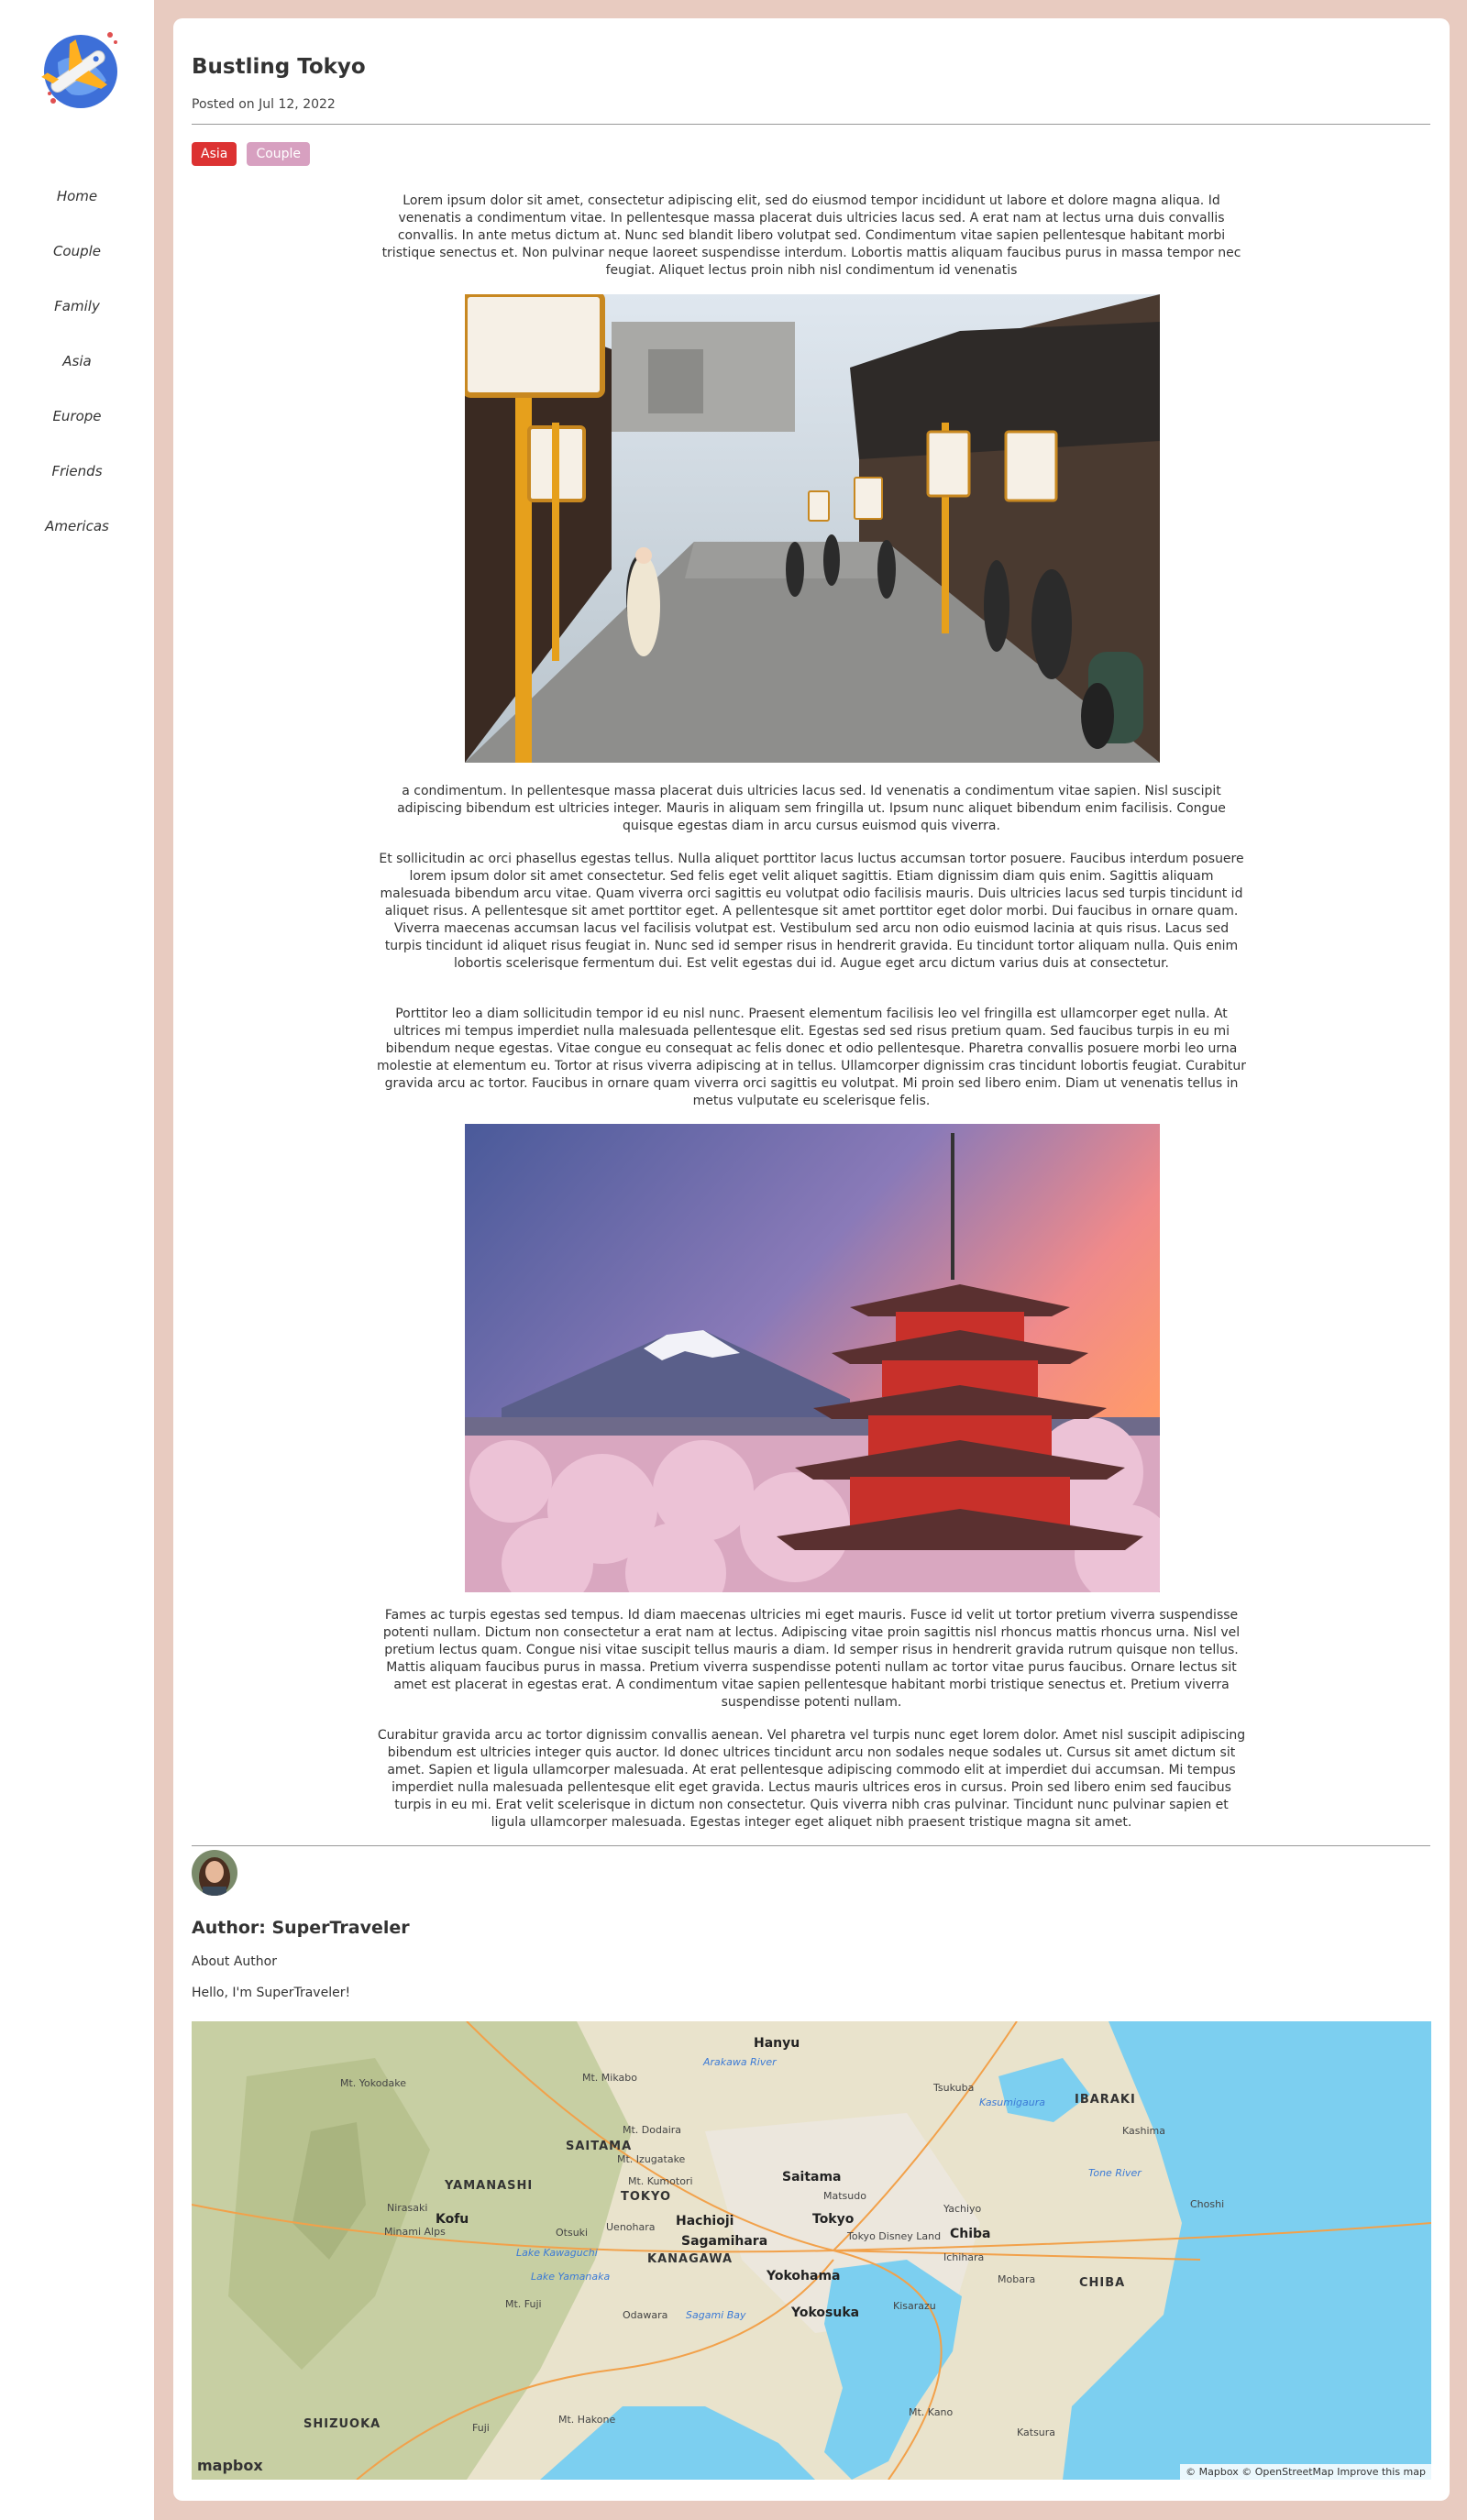  I want to click on nav-item-europe: Europe, so click(77, 427).